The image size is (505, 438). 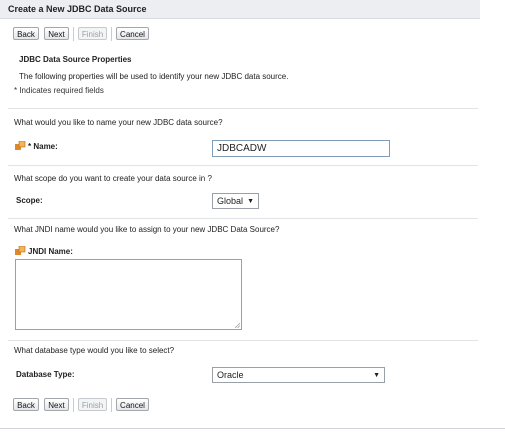 I want to click on back-button-top: Back, so click(x=26, y=33).